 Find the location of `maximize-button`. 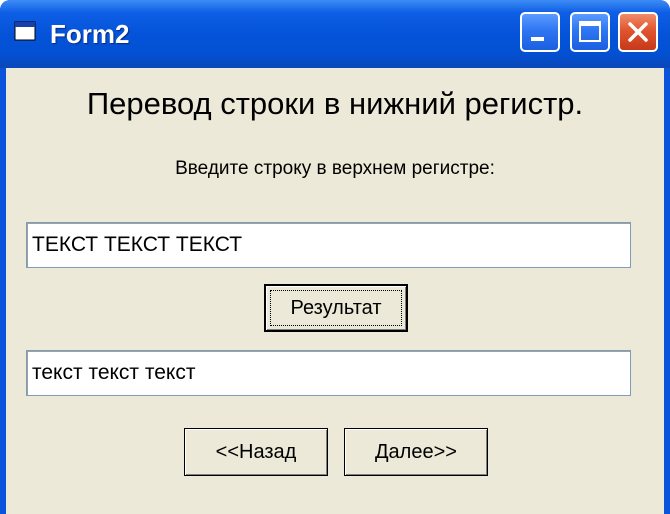

maximize-button is located at coordinates (590, 32).